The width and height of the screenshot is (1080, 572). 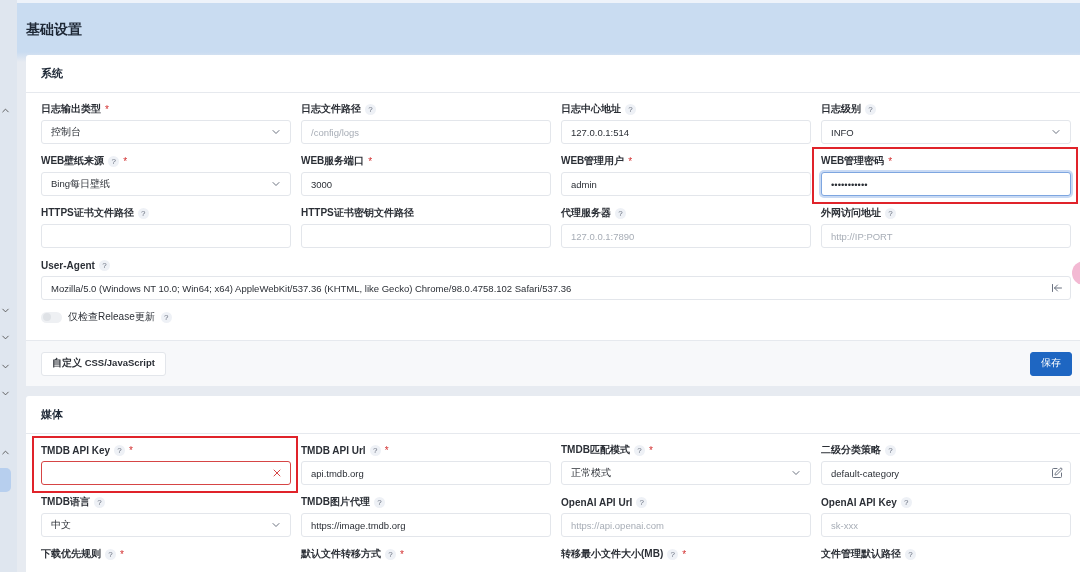 What do you see at coordinates (335, 502) in the screenshot?
I see `field-label: TMDB图片代理` at bounding box center [335, 502].